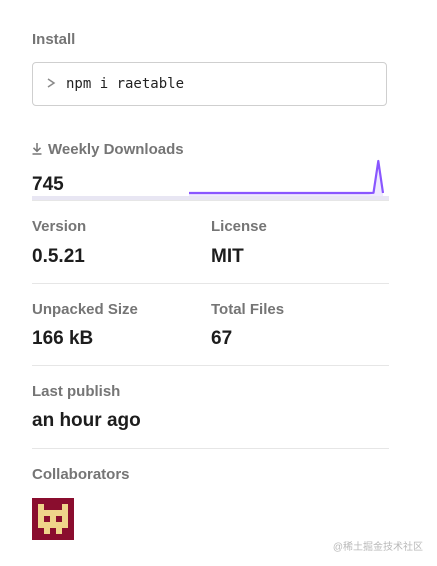  I want to click on license-label: License, so click(239, 226).